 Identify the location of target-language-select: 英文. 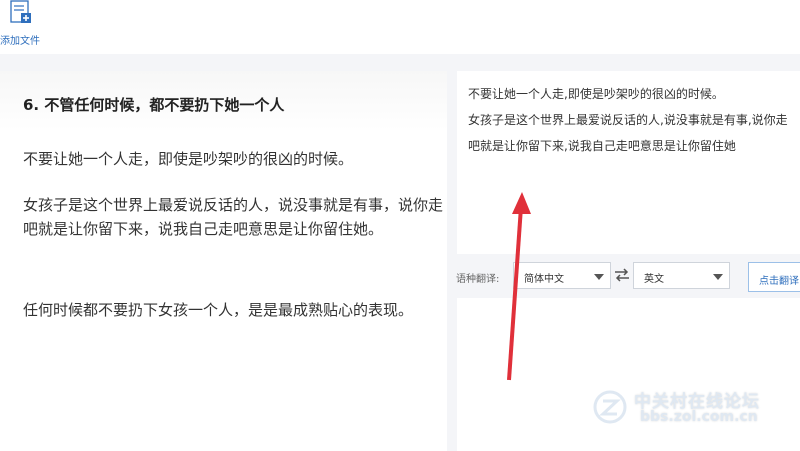
(681, 275).